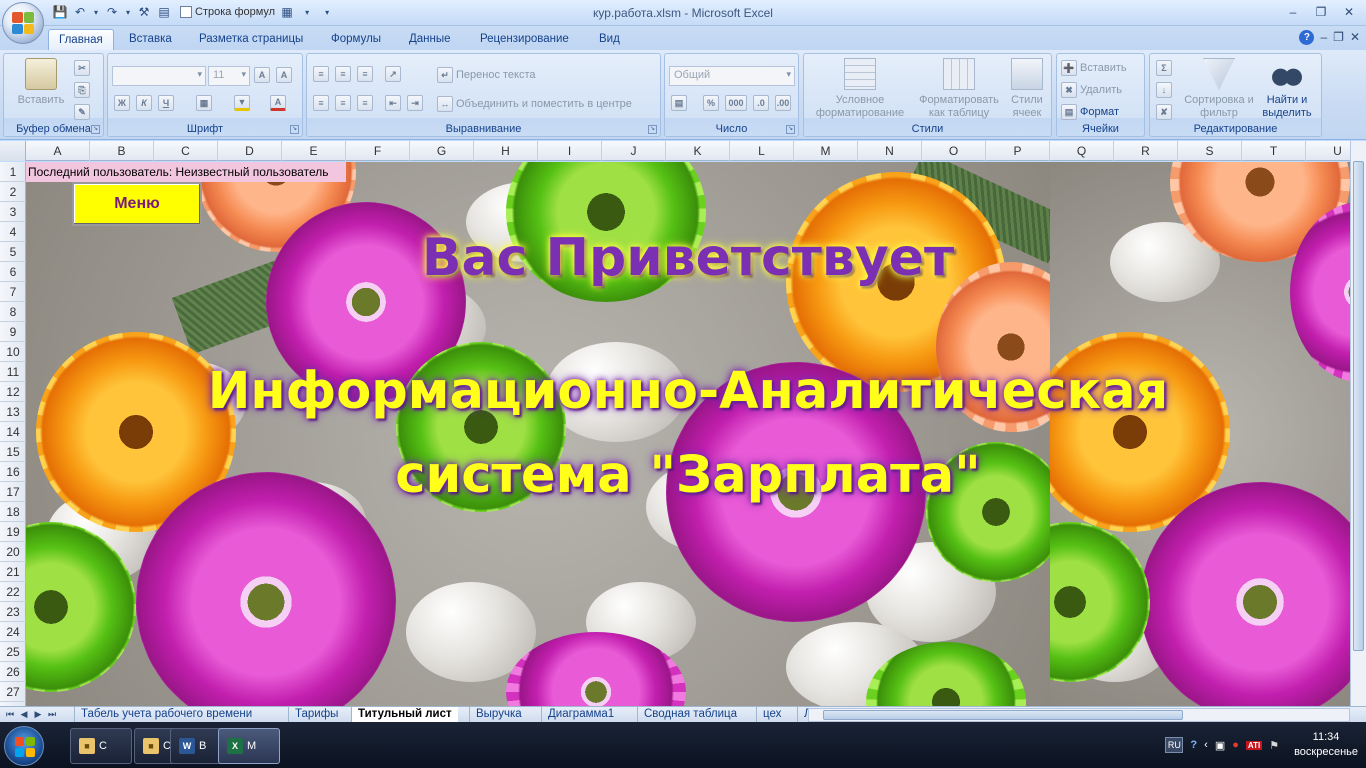  I want to click on align-bottom-button: ≡, so click(365, 74).